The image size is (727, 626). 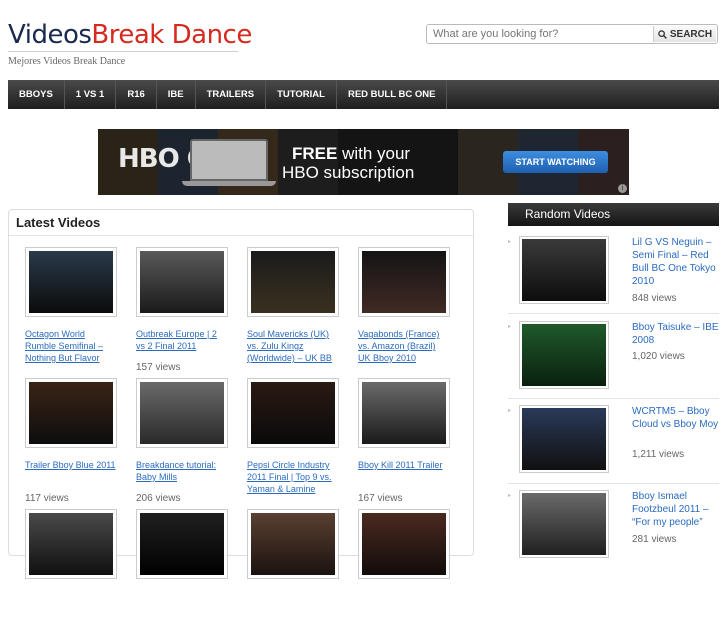 What do you see at coordinates (654, 298) in the screenshot?
I see `random-video-views: 848 views` at bounding box center [654, 298].